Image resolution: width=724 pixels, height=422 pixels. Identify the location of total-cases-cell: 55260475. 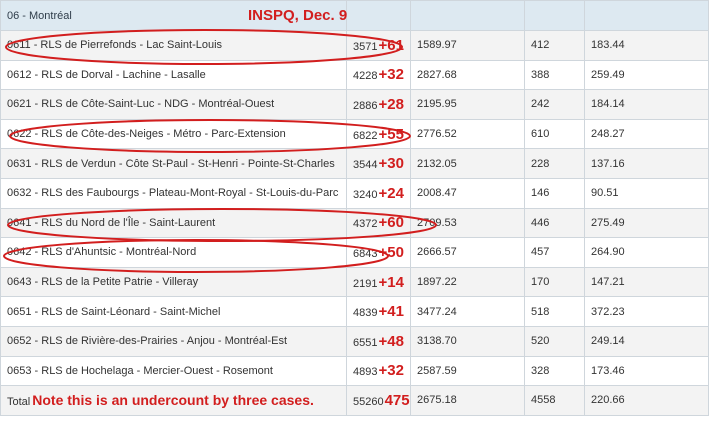
(378, 400).